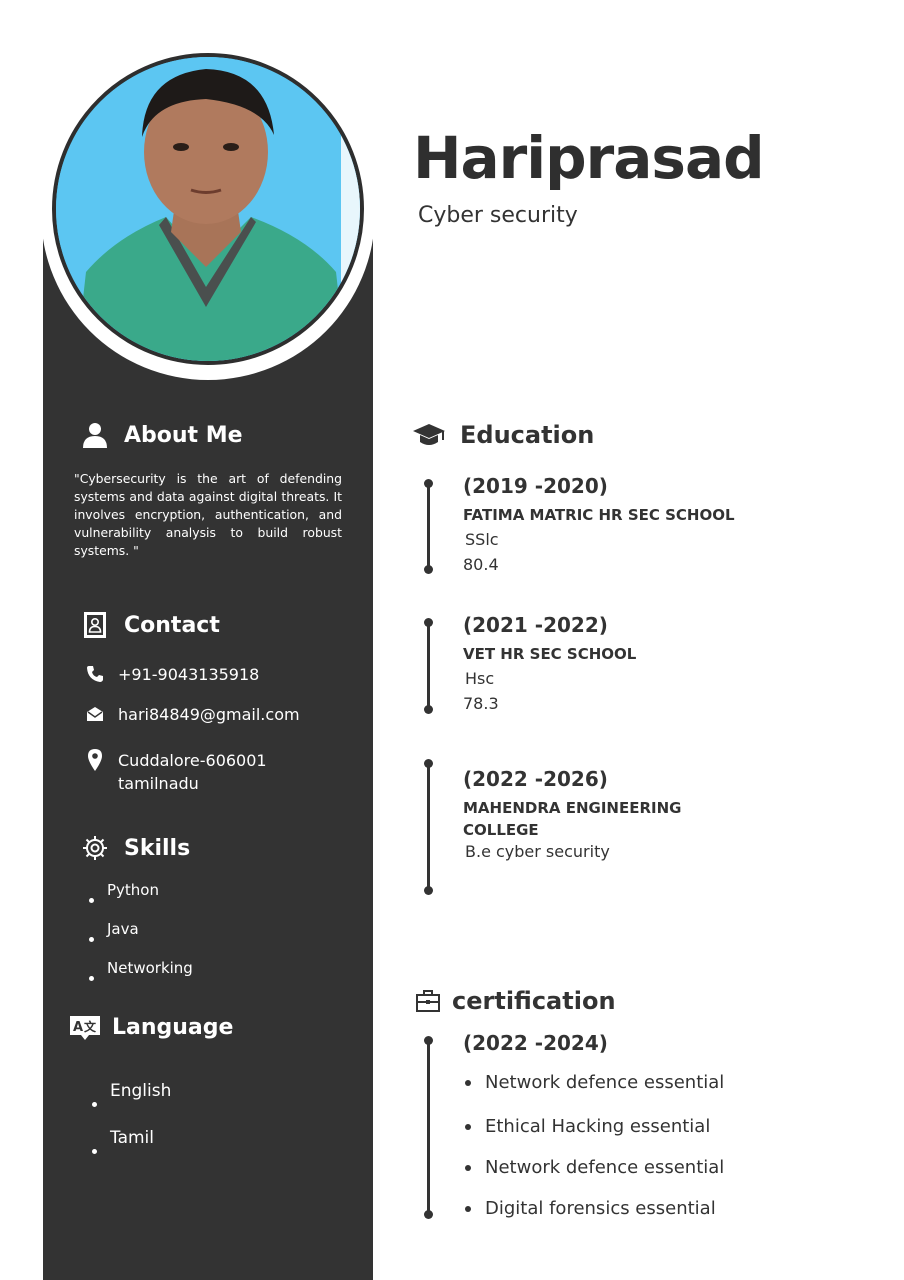  What do you see at coordinates (535, 486) in the screenshot?
I see `education-years: (2019 -2020)` at bounding box center [535, 486].